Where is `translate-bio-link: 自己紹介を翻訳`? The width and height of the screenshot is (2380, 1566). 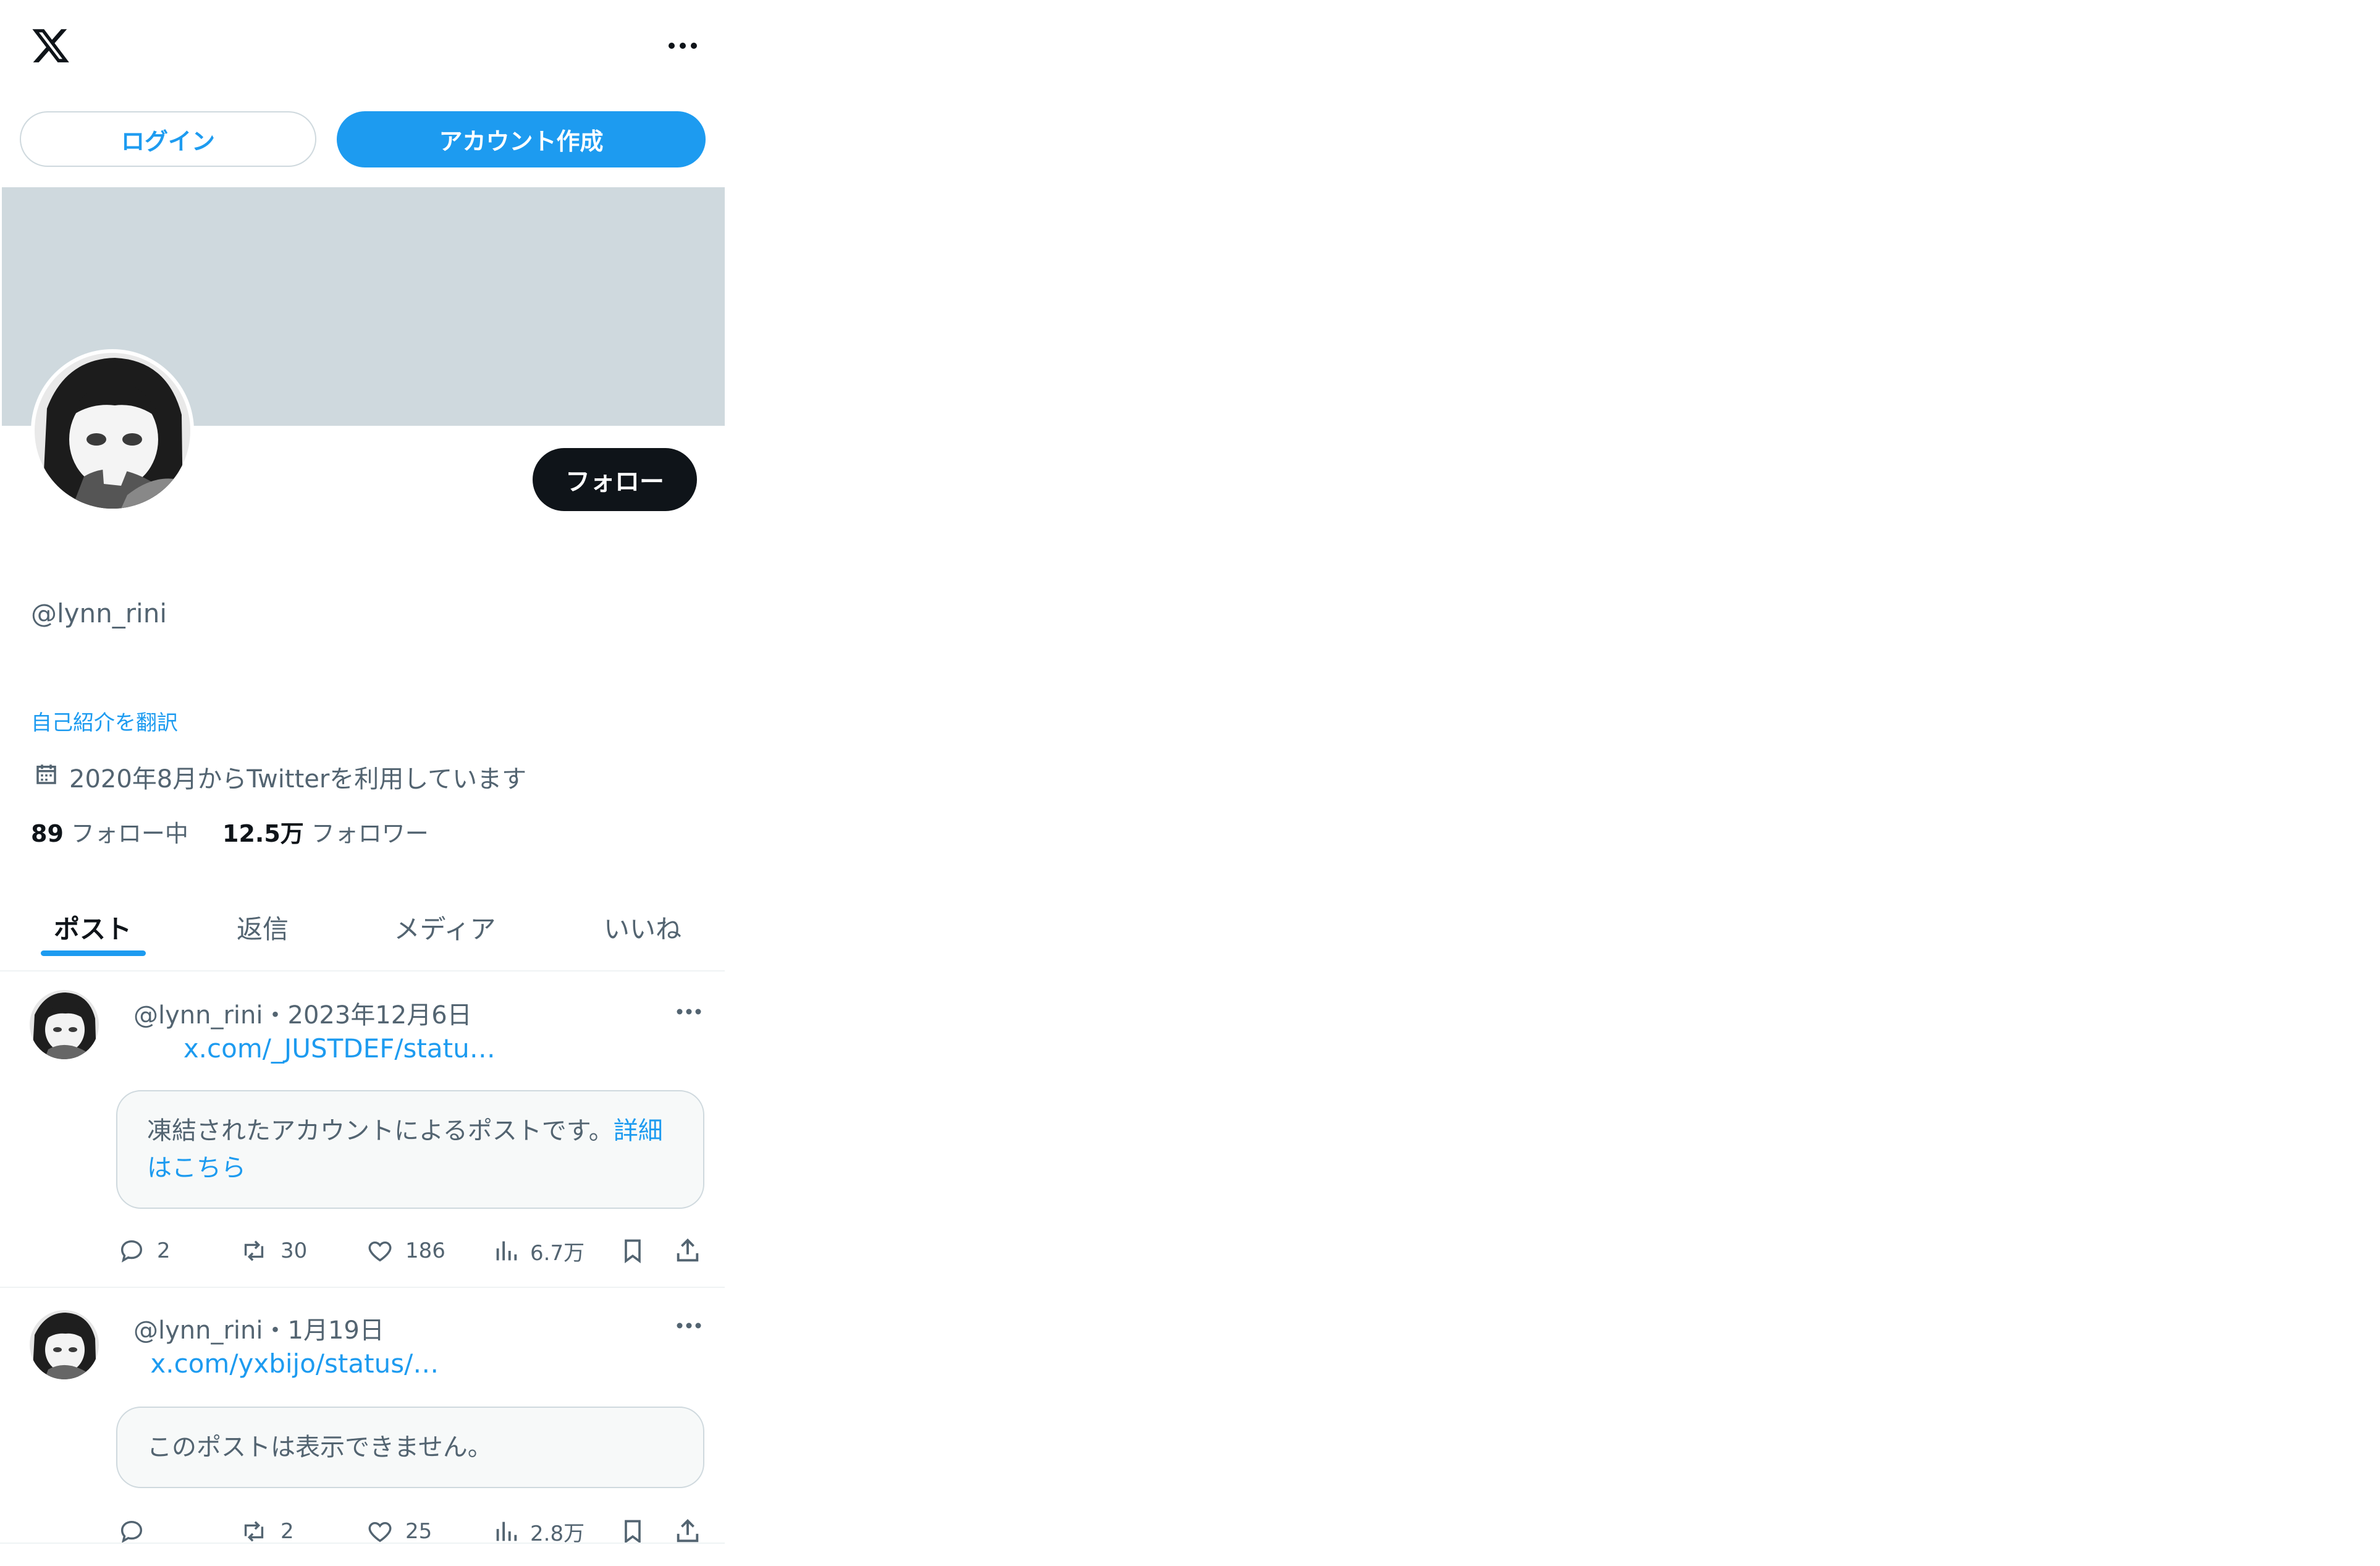
translate-bio-link: 自己紹介を翻訳 is located at coordinates (104, 721).